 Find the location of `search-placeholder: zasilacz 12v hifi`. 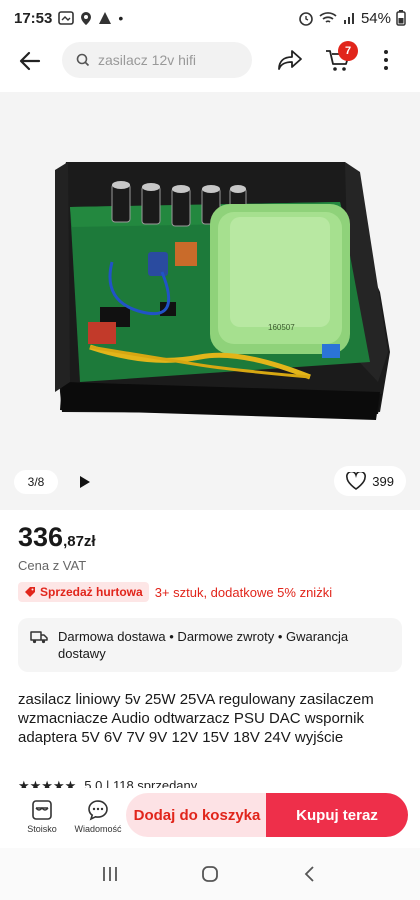

search-placeholder: zasilacz 12v hifi is located at coordinates (147, 60).